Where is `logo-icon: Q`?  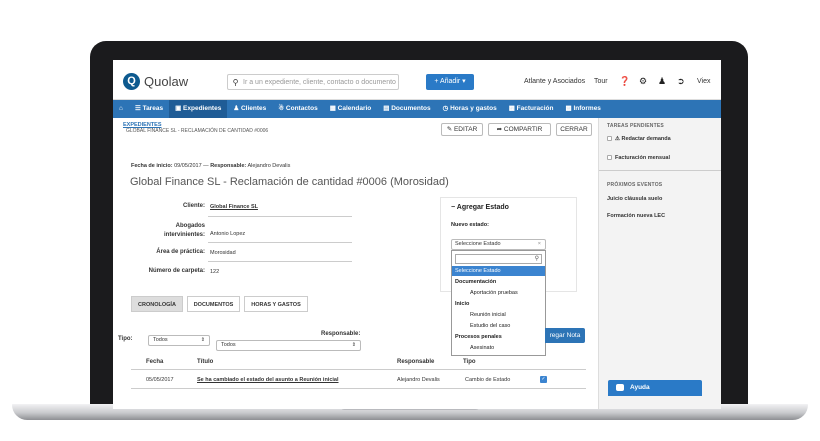
logo-icon: Q is located at coordinates (131, 81).